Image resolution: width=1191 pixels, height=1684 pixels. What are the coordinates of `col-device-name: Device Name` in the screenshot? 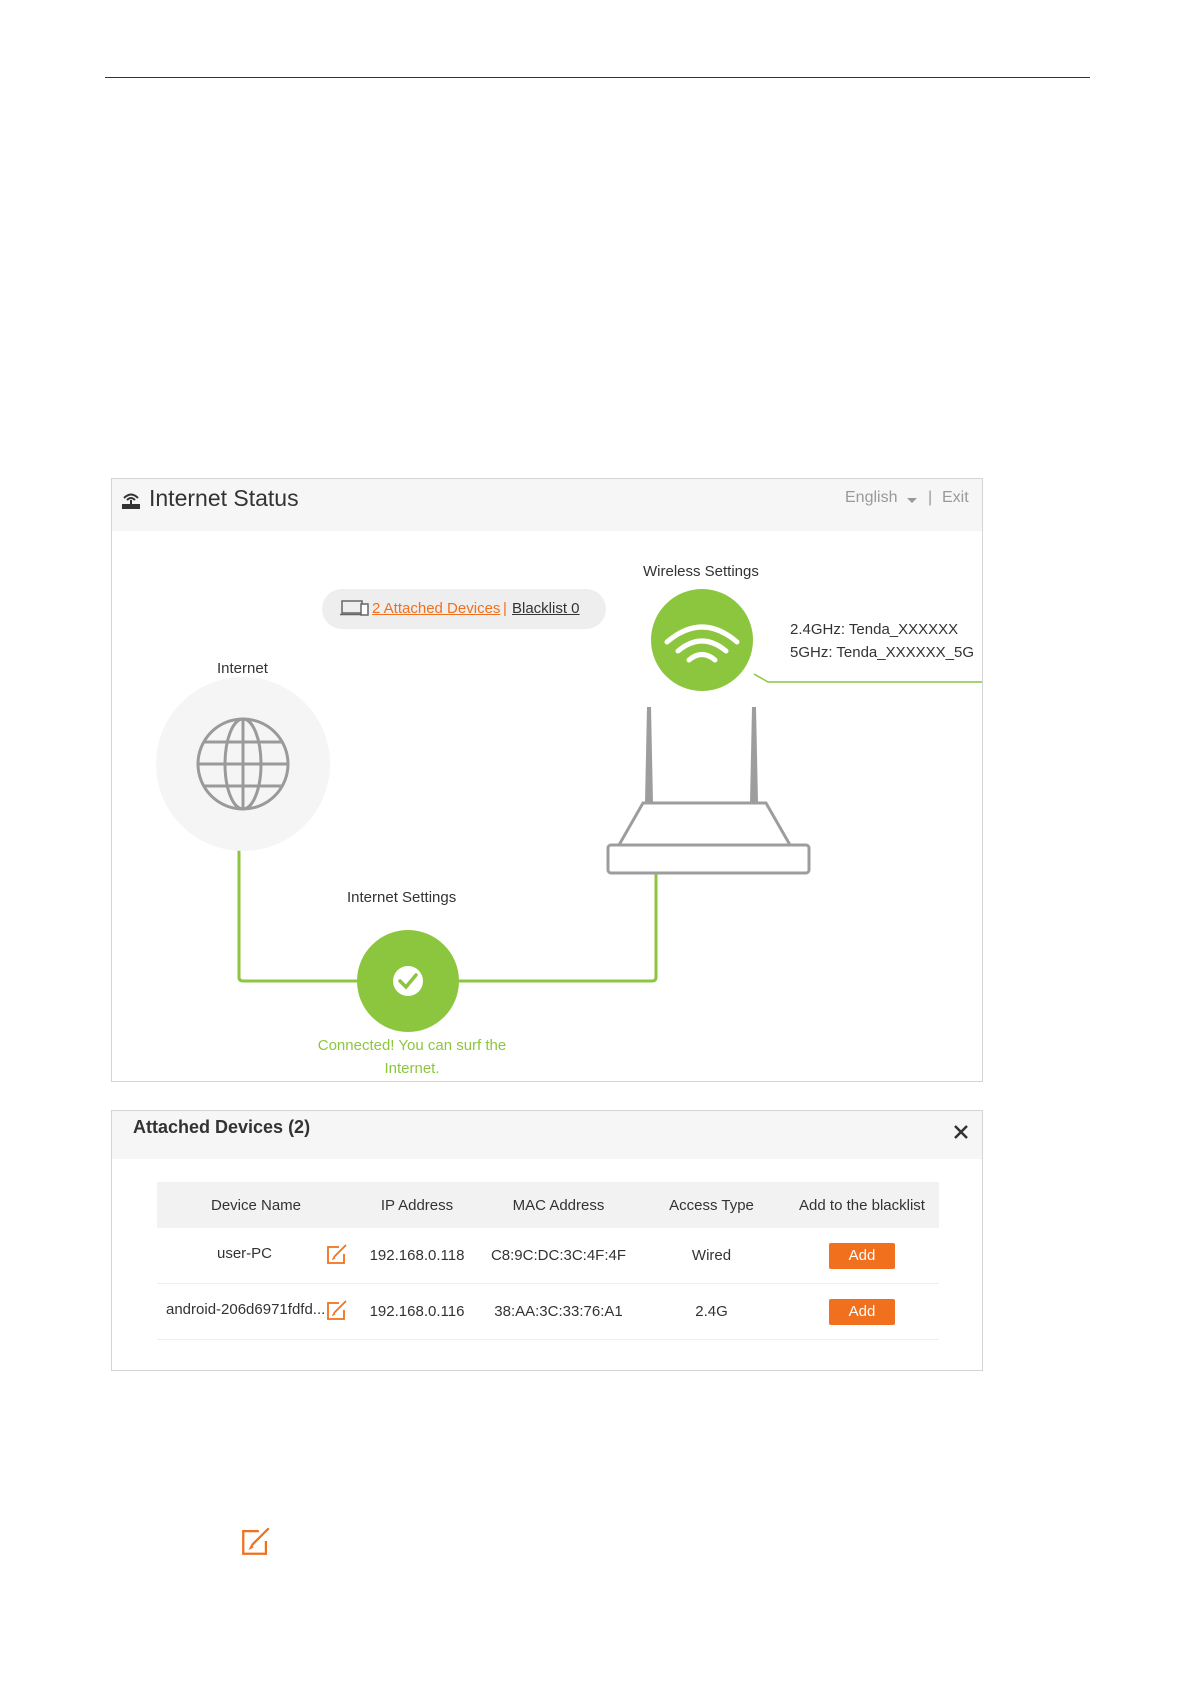 It's located at (256, 1205).